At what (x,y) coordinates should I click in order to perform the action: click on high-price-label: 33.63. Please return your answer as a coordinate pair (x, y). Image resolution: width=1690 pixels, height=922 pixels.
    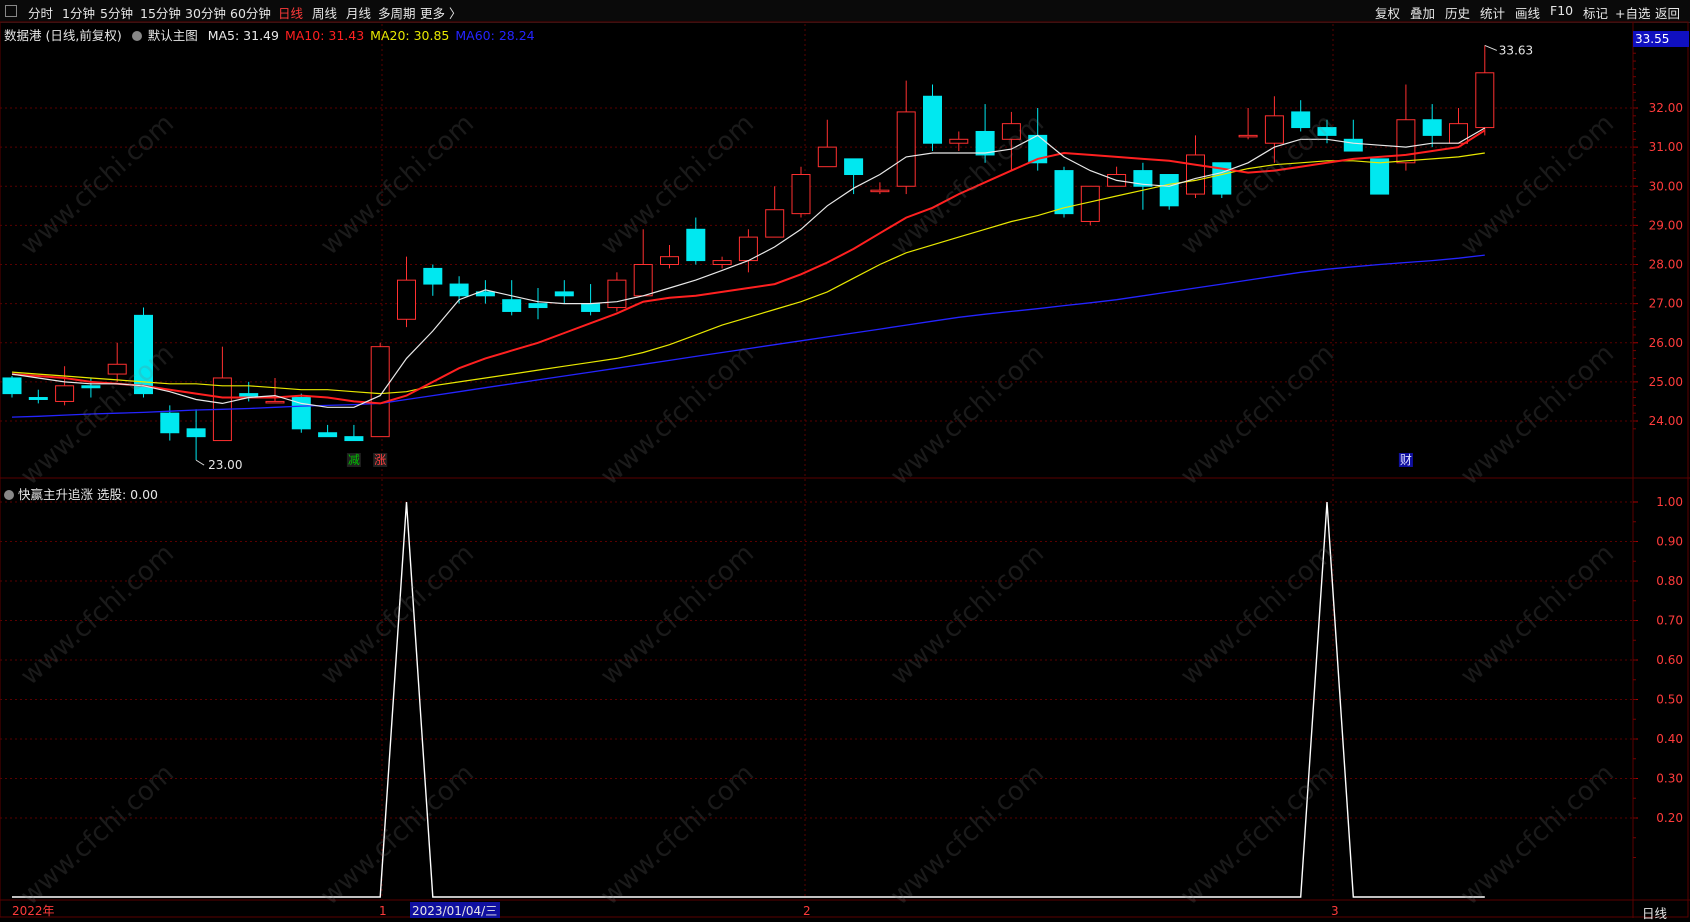
    Looking at the image, I should click on (1516, 50).